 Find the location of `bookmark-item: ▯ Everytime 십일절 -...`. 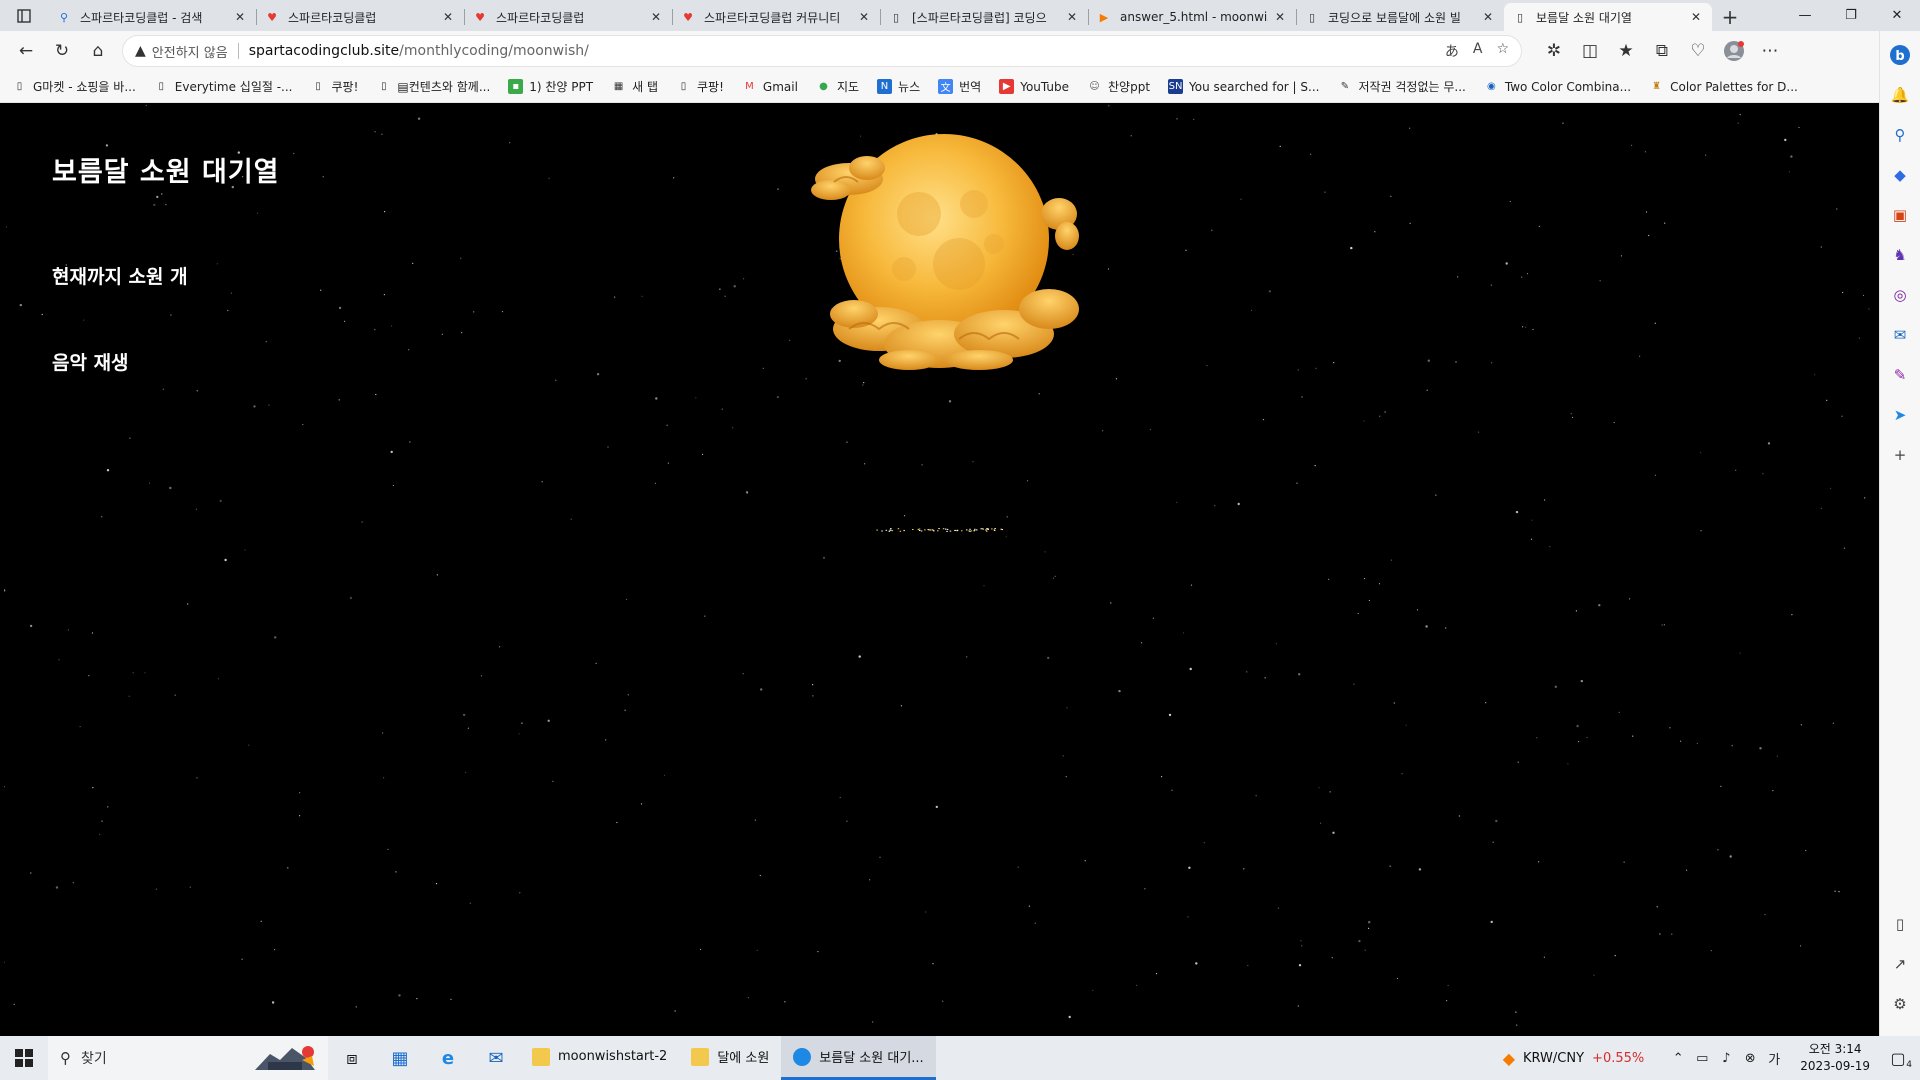

bookmark-item: ▯ Everytime 십일절 -... is located at coordinates (223, 86).